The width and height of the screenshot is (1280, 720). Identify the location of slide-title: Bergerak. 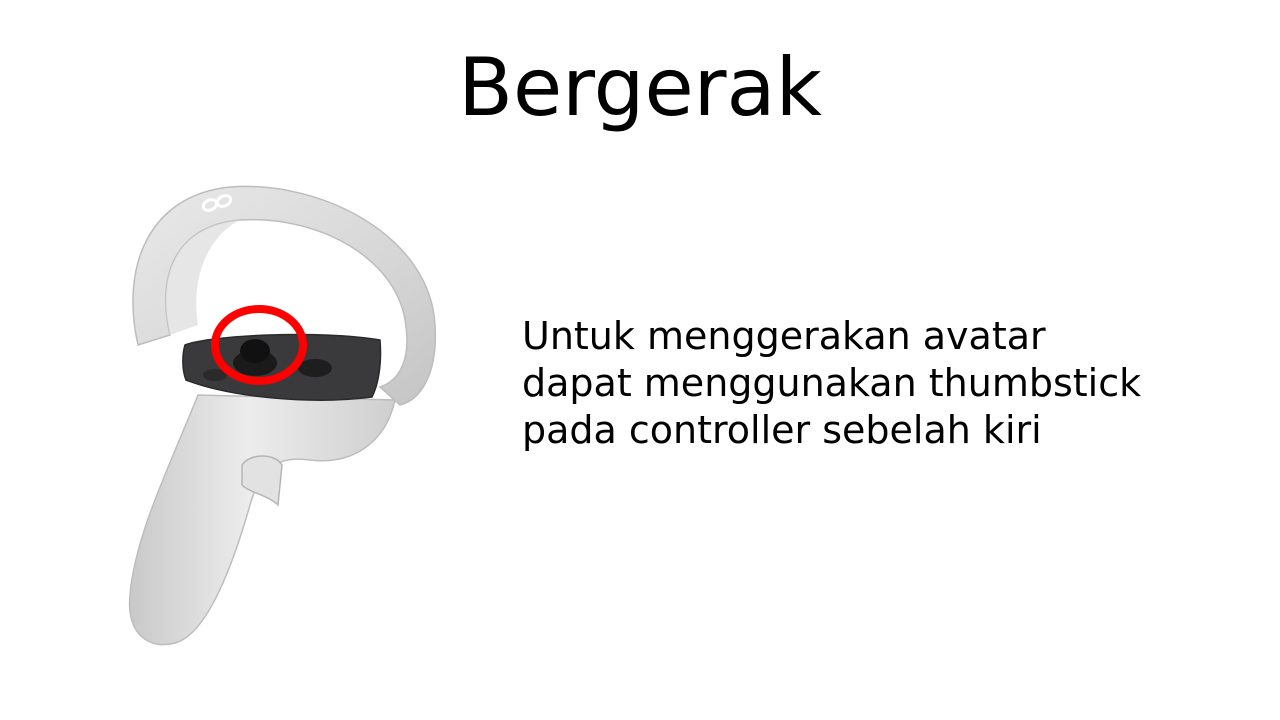
(640, 87).